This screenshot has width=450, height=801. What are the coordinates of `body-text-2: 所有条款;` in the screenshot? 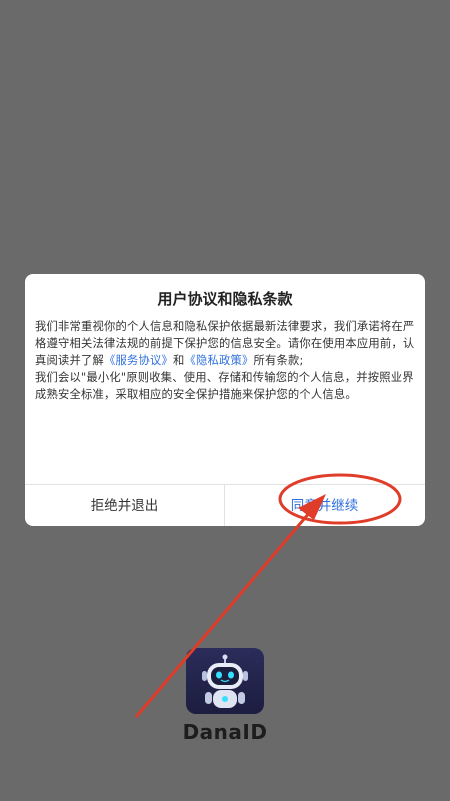 It's located at (278, 360).